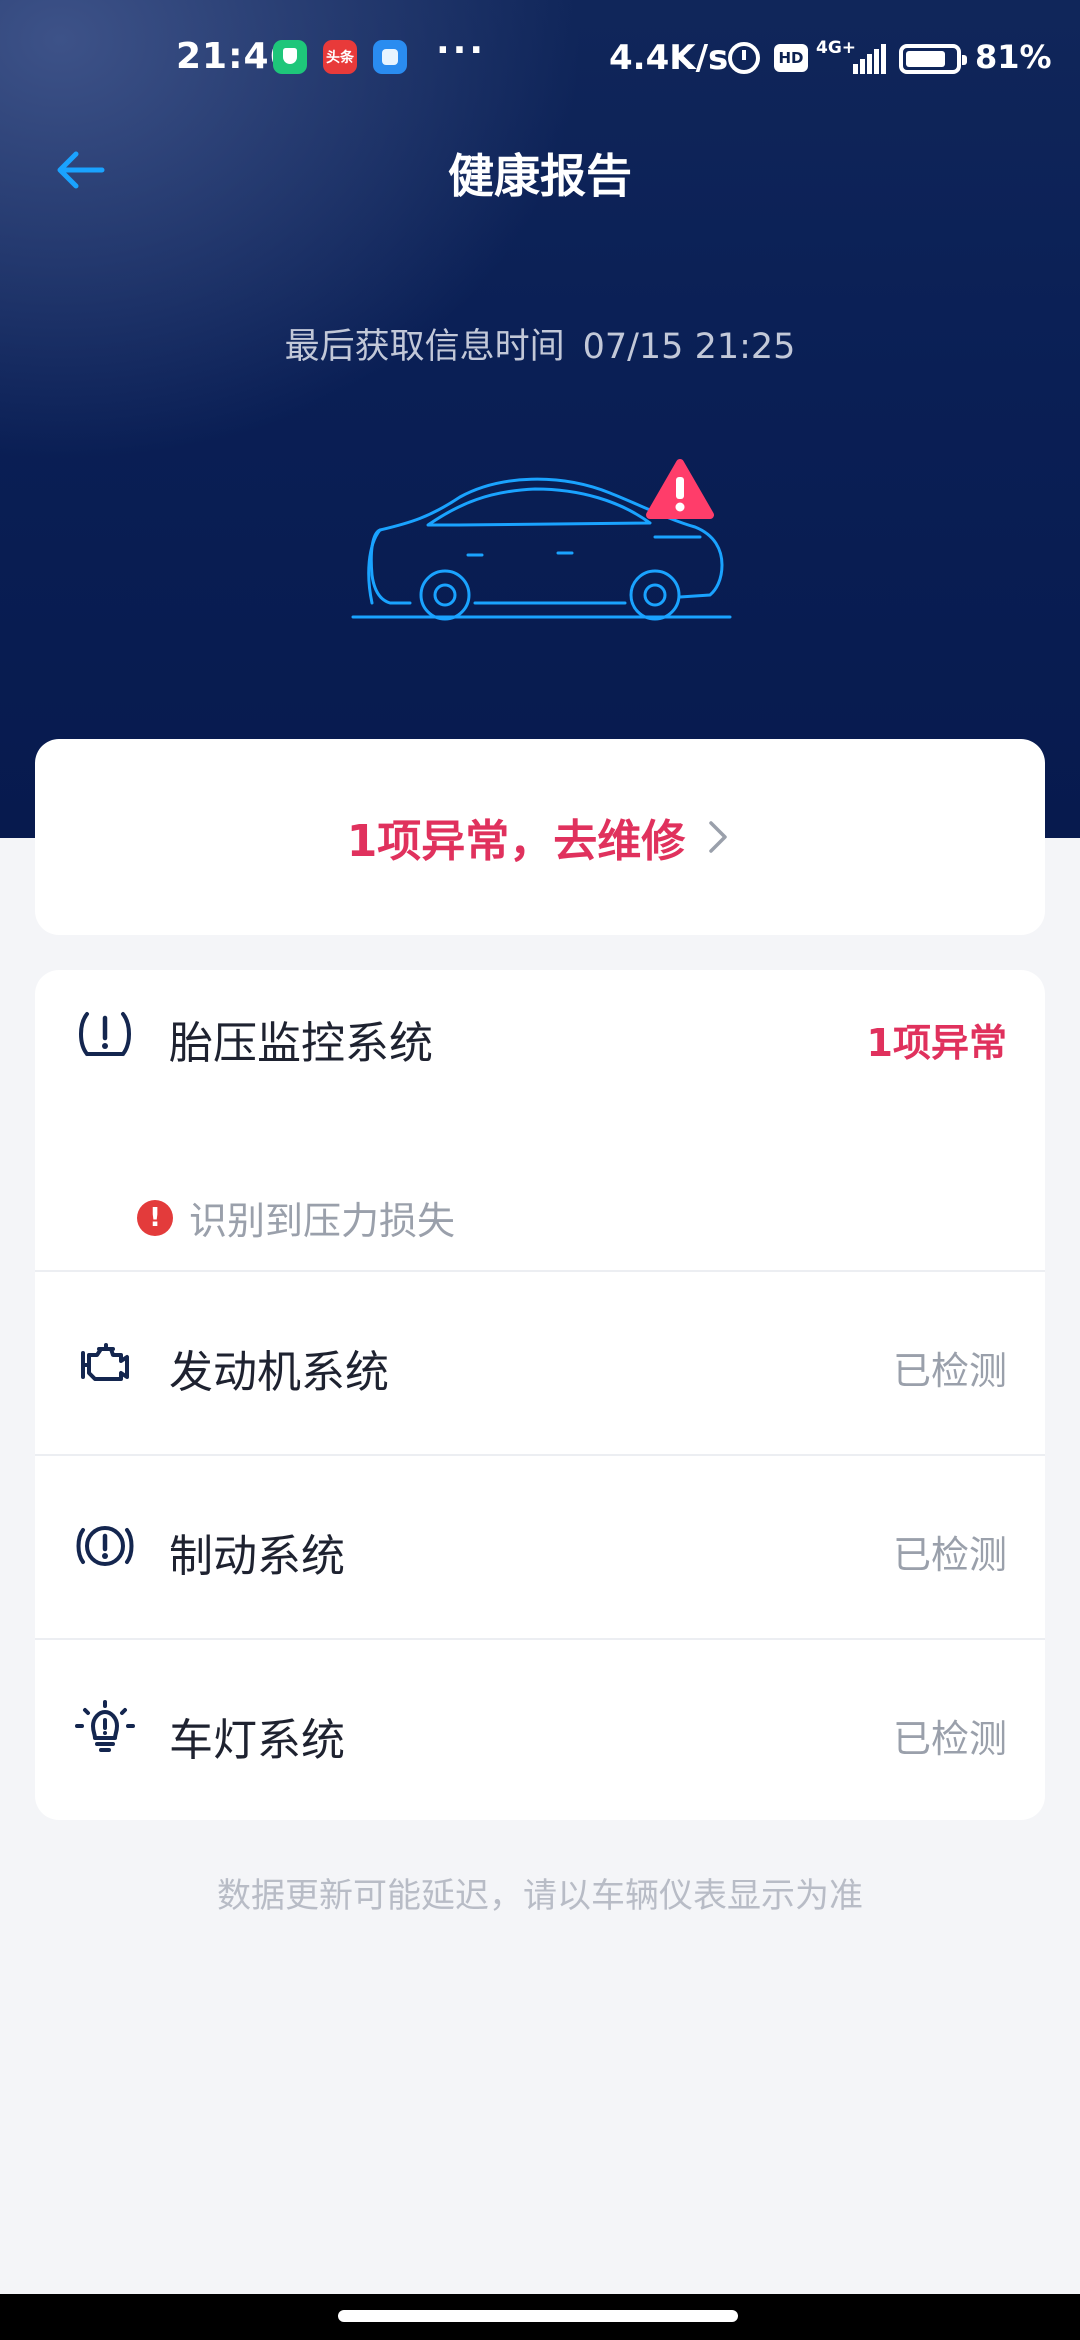  Describe the element at coordinates (540, 1363) in the screenshot. I see `system-row-engine: 发动机系统 已检测` at that location.